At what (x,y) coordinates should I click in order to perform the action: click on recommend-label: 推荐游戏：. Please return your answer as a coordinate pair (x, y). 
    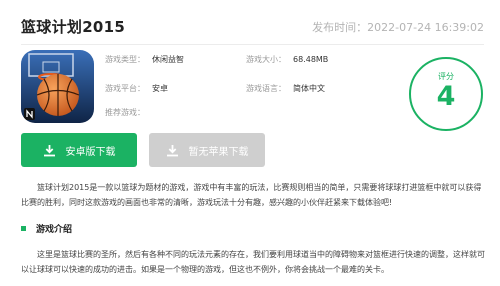
    Looking at the image, I should click on (125, 112).